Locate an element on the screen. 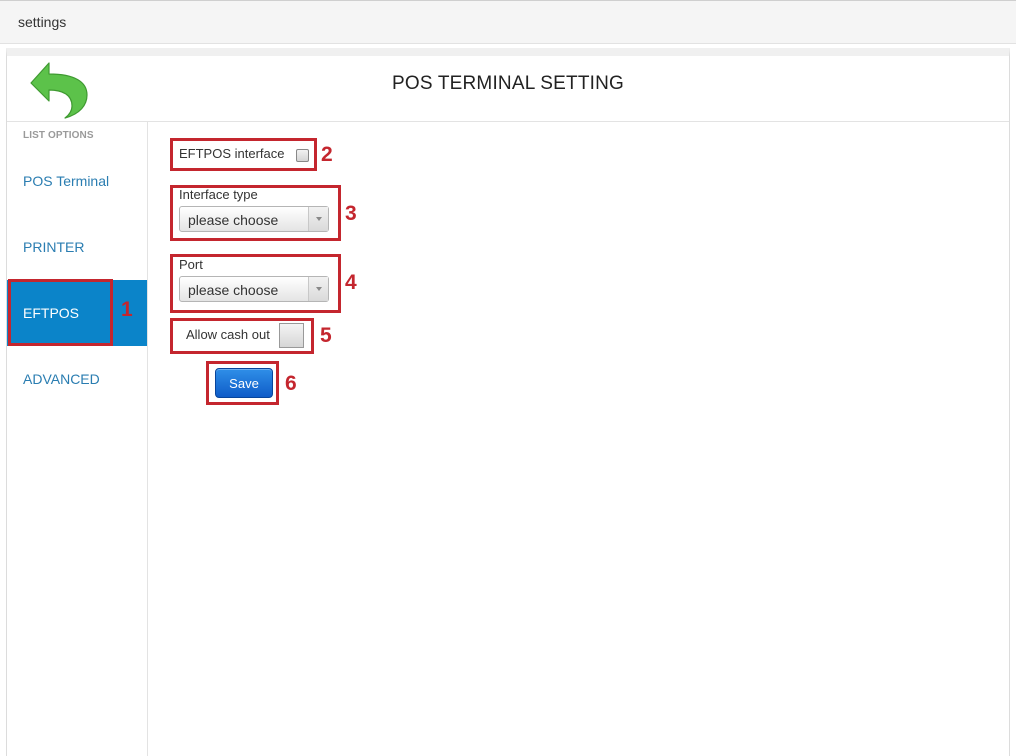 The height and width of the screenshot is (756, 1016). sidebar-item-label: ADVANCED is located at coordinates (61, 379).